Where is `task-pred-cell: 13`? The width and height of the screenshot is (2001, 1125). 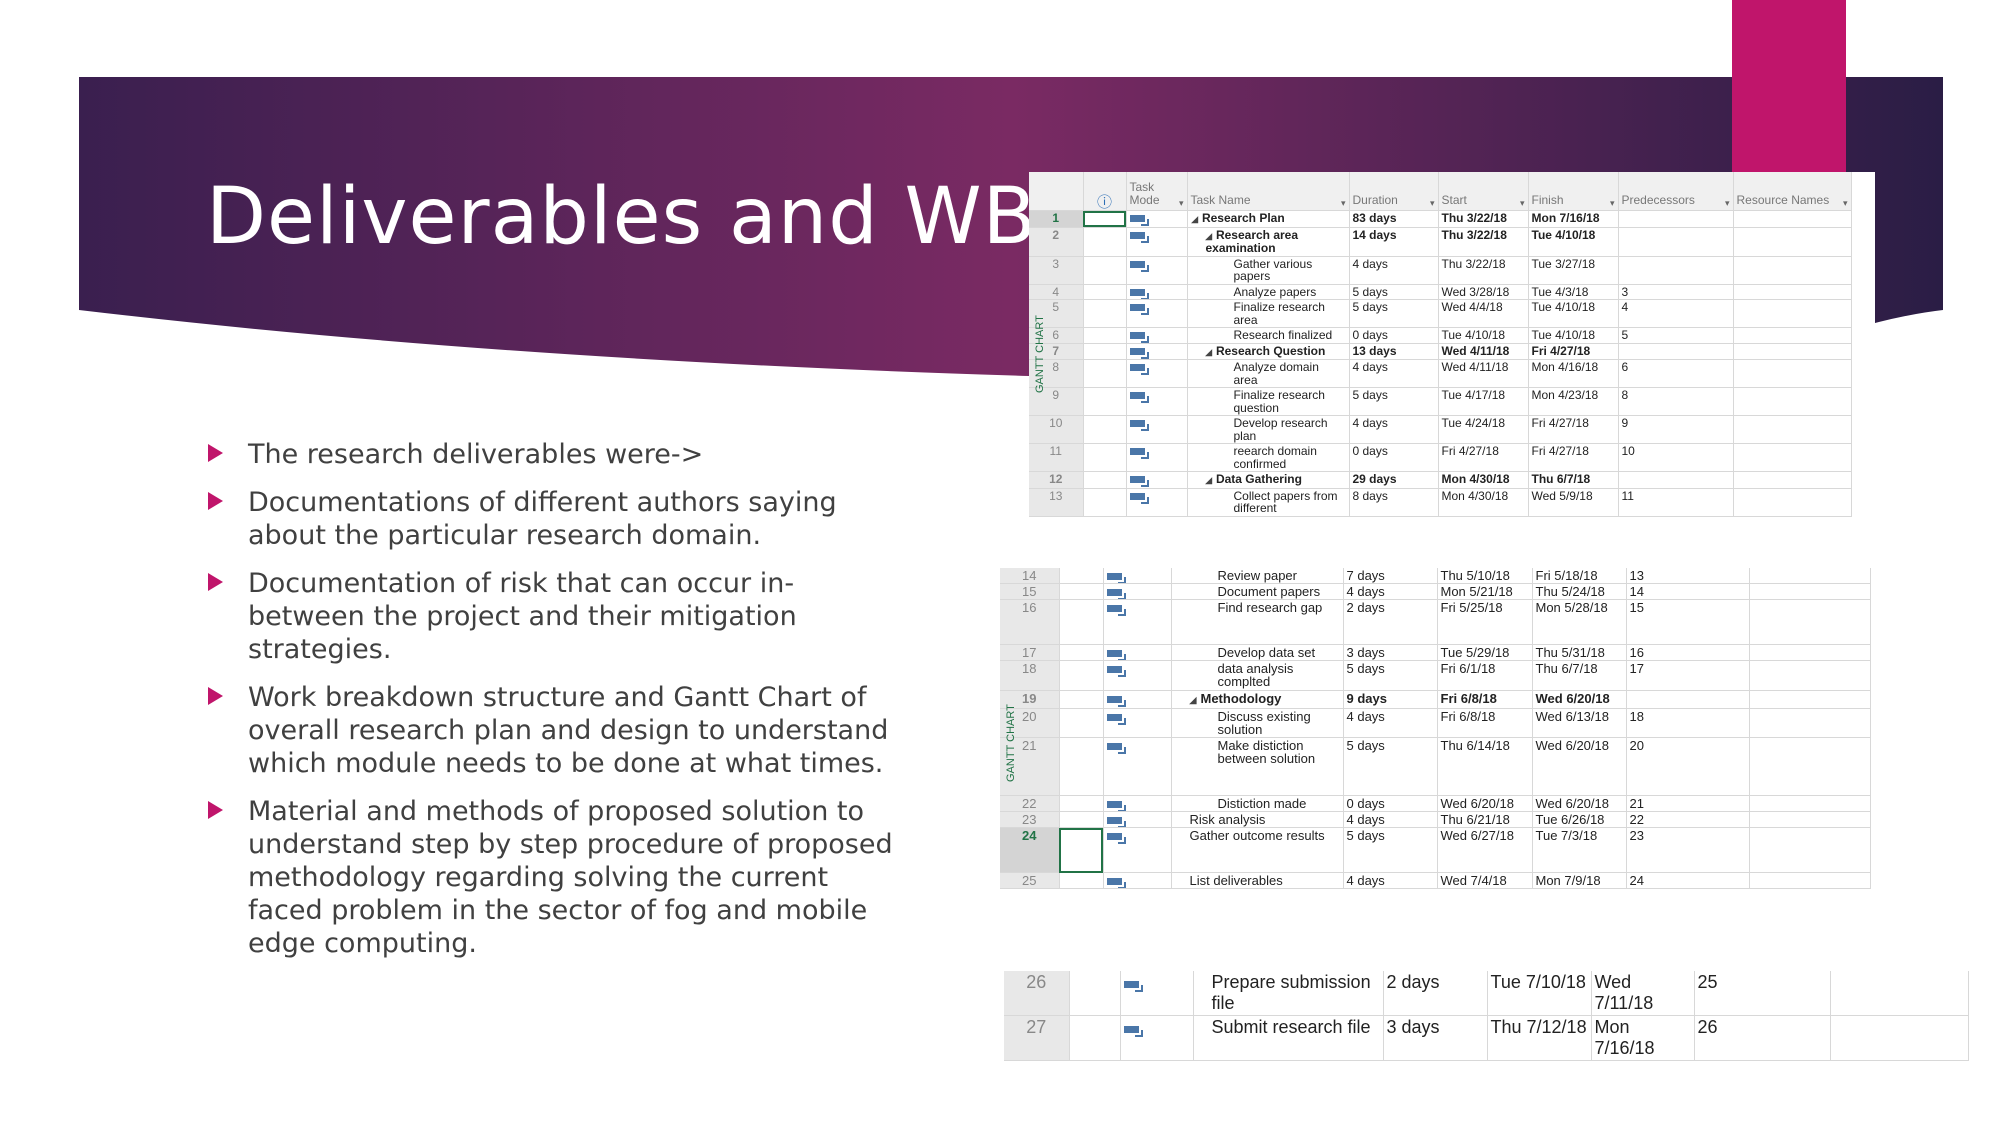 task-pred-cell: 13 is located at coordinates (1688, 576).